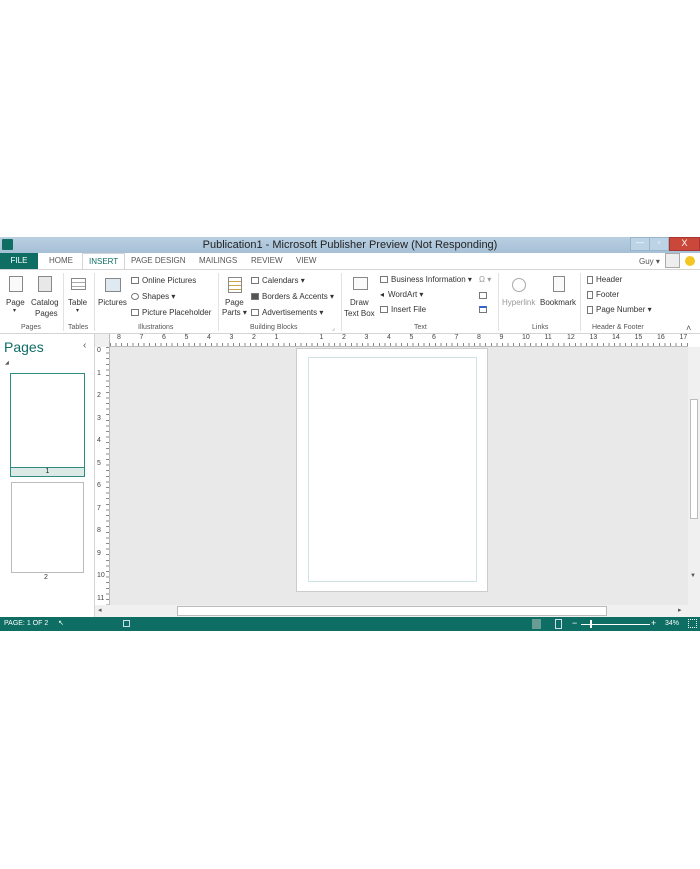 The image size is (700, 869). Describe the element at coordinates (77, 302) in the screenshot. I see `table-button: Table` at that location.